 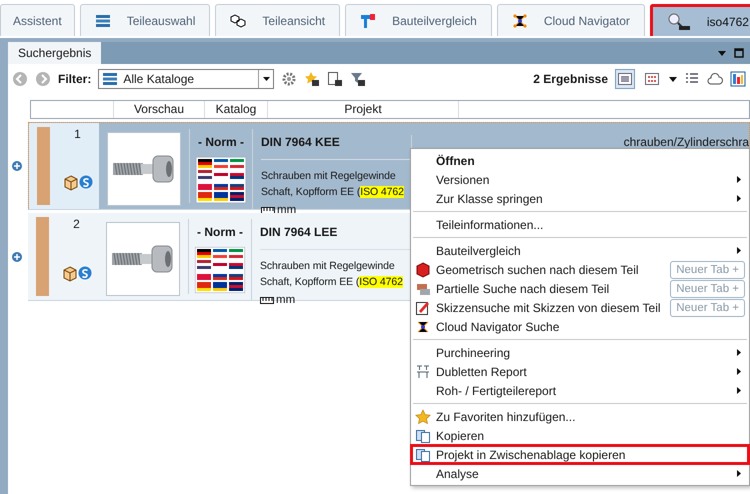 I want to click on menu-item: Geometrisch suchen nach diesem Teil Neuer Tab +, so click(x=580, y=269).